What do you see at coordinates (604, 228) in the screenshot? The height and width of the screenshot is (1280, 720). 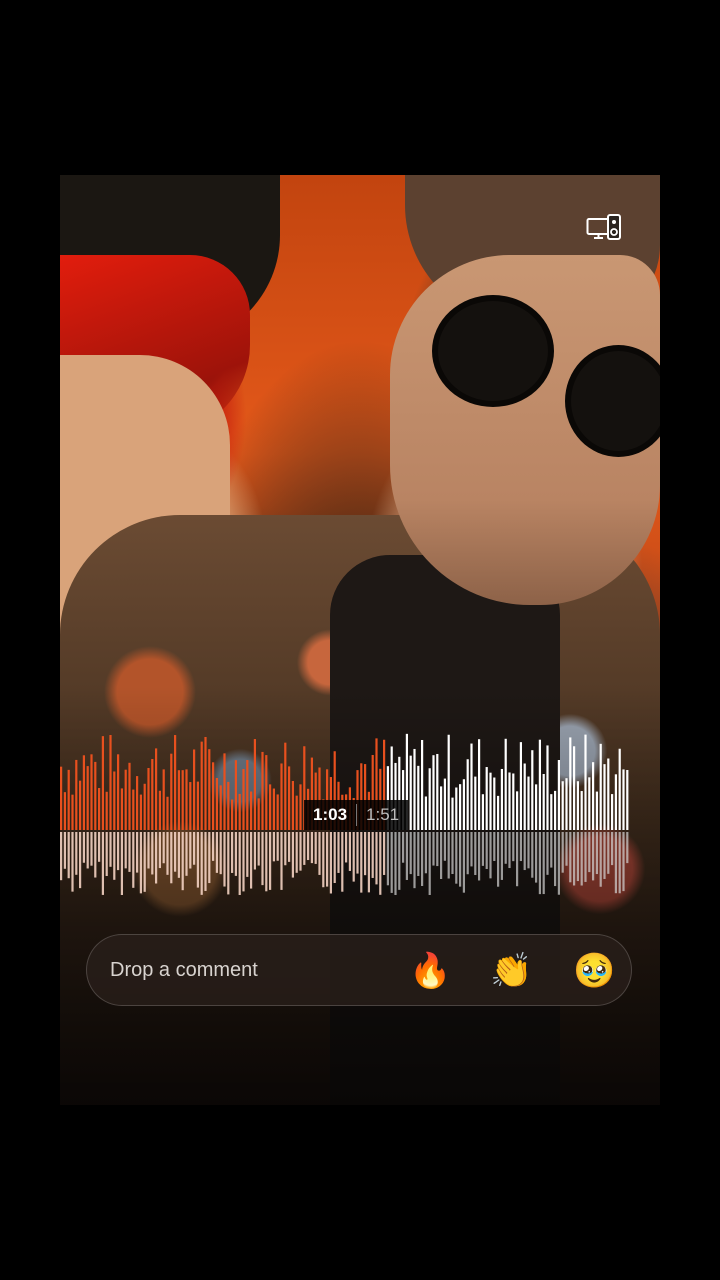 I see `cast-to-device-icon` at bounding box center [604, 228].